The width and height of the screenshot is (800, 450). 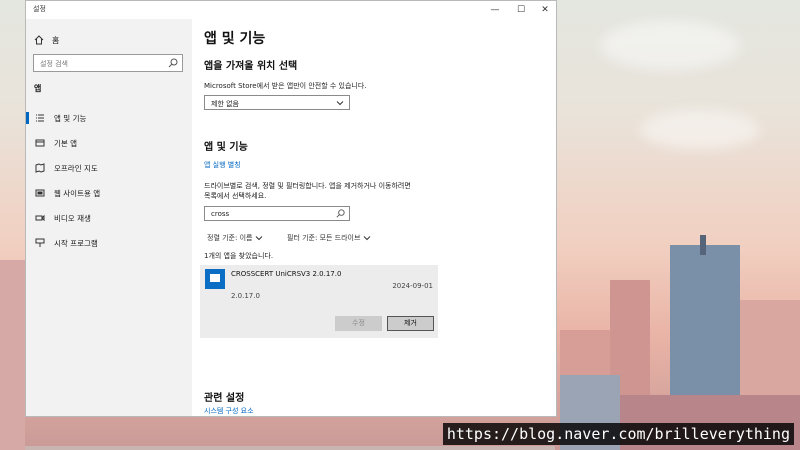 I want to click on sidebar-item-label: 기본 앱, so click(x=66, y=143).